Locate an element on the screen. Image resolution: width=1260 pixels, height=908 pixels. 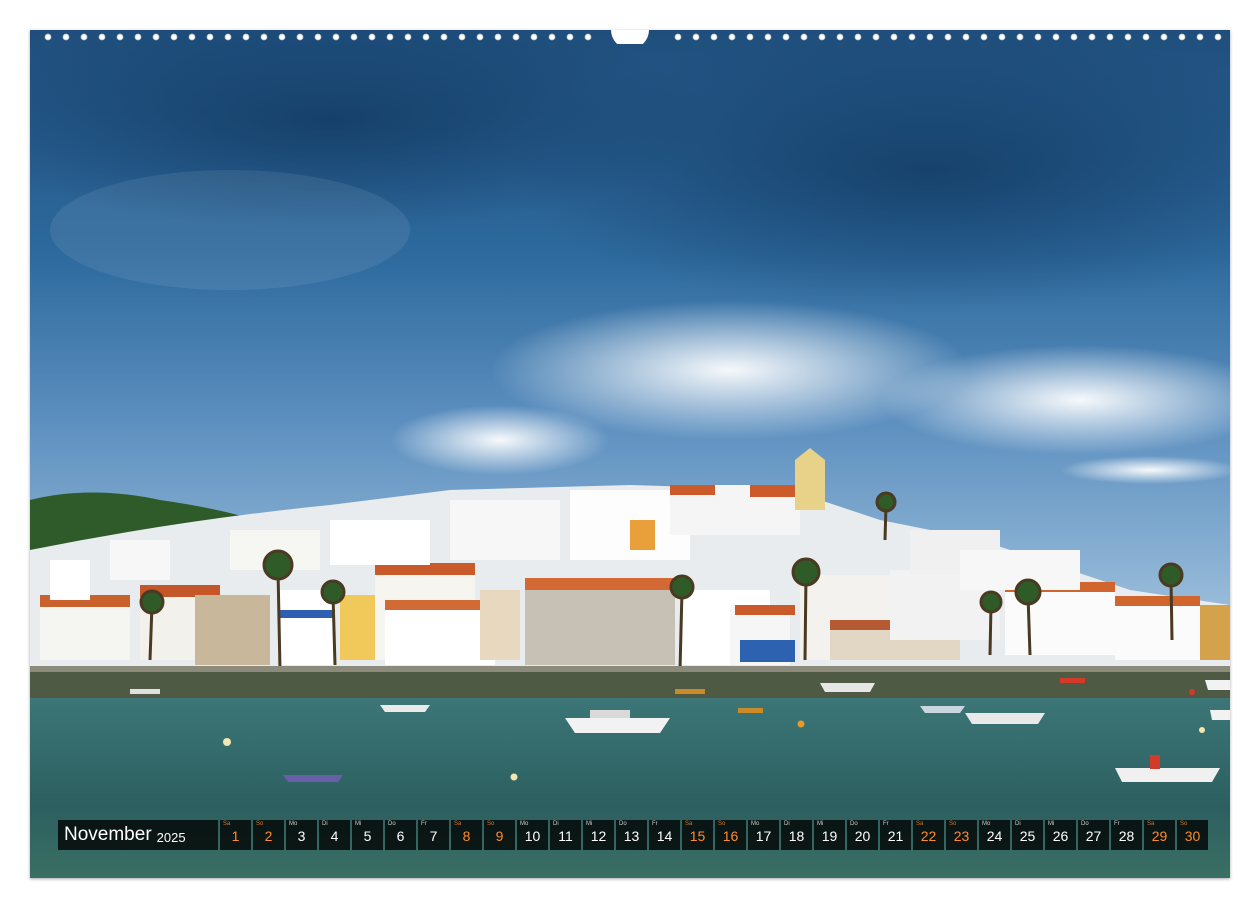
day-number: 9 is located at coordinates (499, 836).